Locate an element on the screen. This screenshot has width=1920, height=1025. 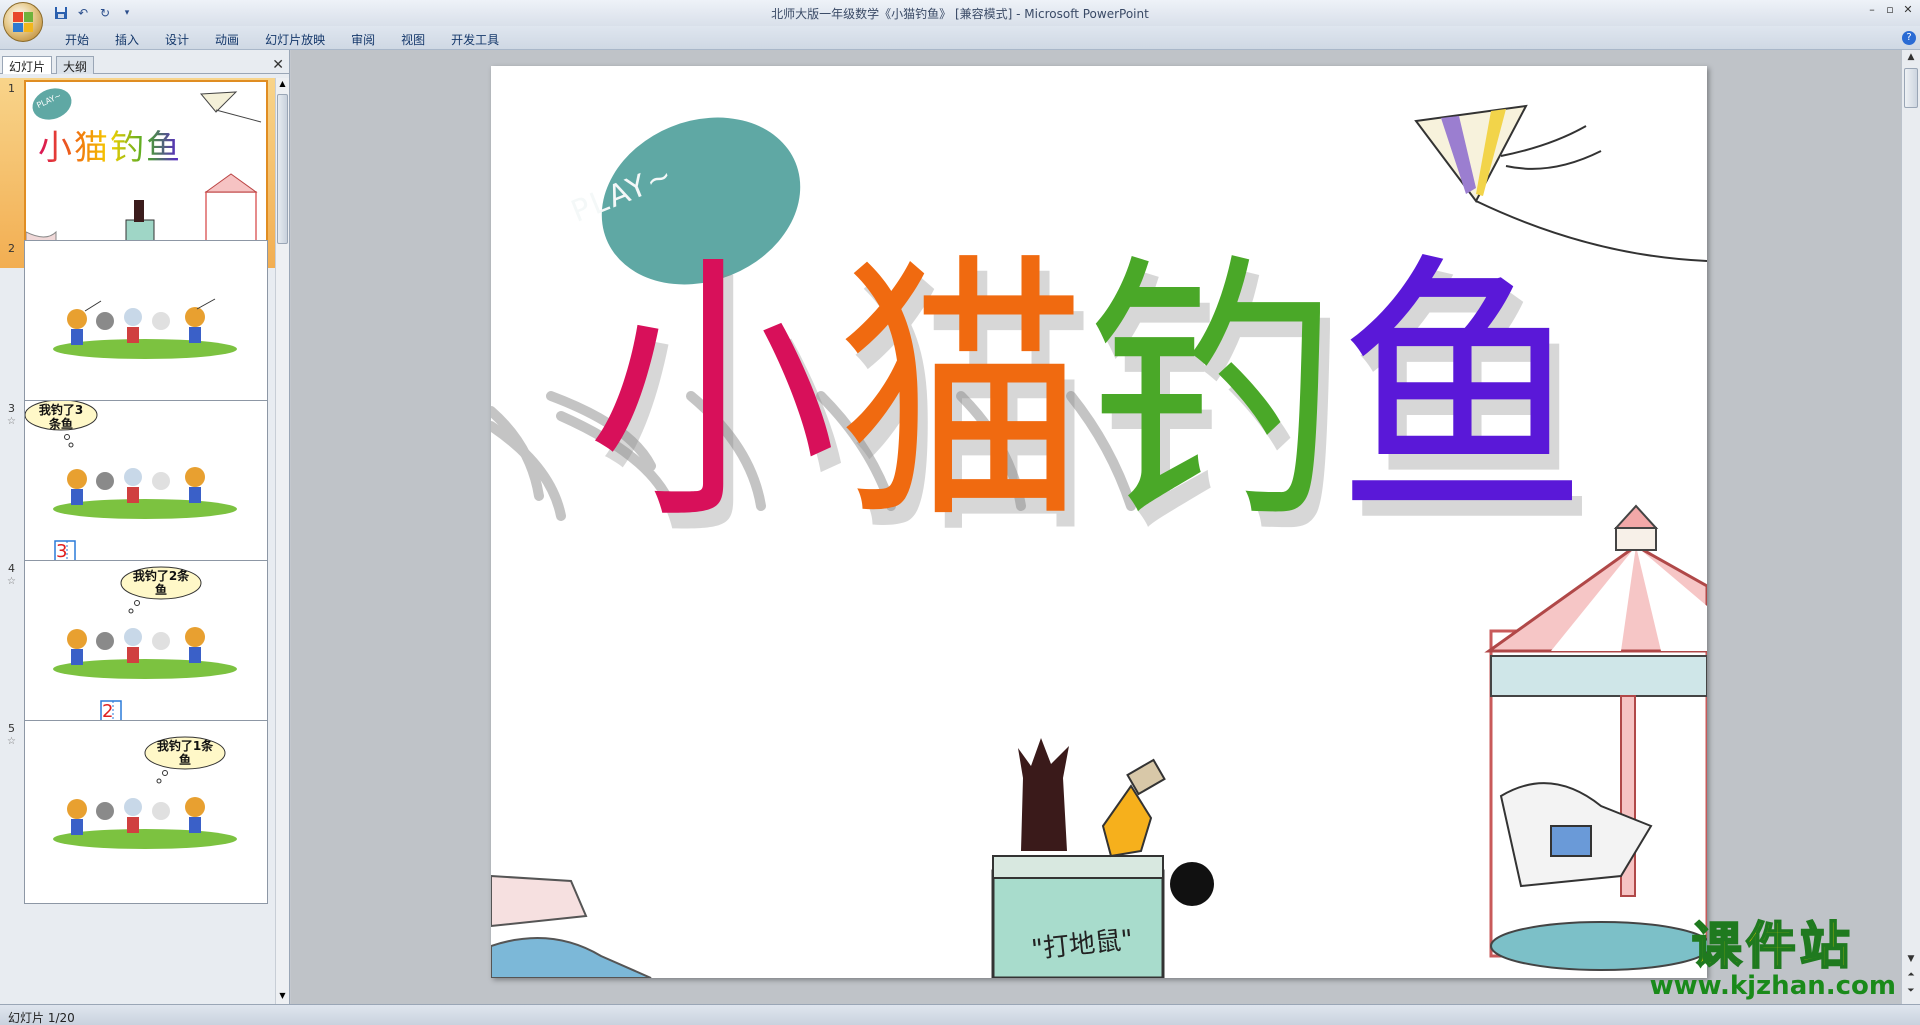
slide-number: 1 is located at coordinates (11, 88).